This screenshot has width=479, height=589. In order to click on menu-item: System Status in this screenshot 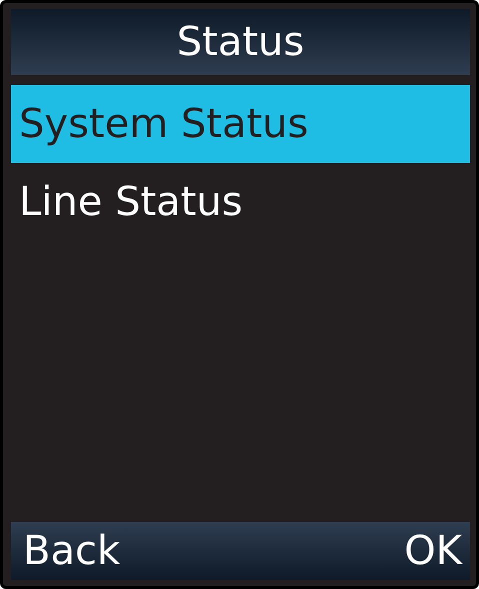, I will do `click(240, 124)`.